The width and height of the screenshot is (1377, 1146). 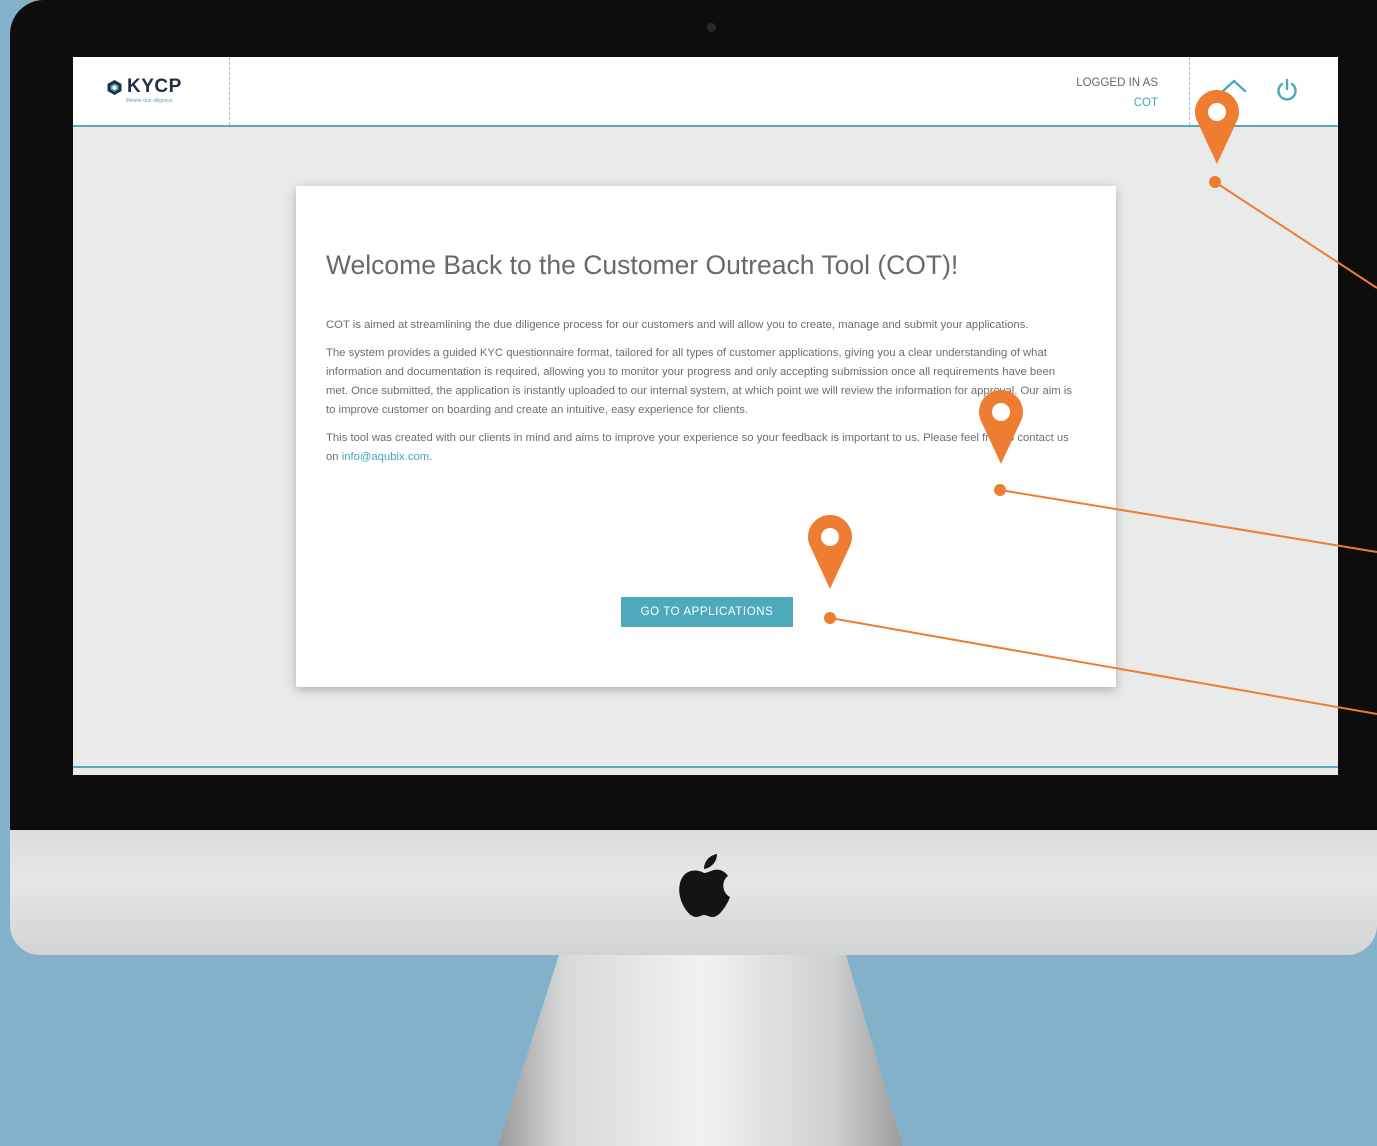 What do you see at coordinates (704, 885) in the screenshot?
I see `apple-logo-icon` at bounding box center [704, 885].